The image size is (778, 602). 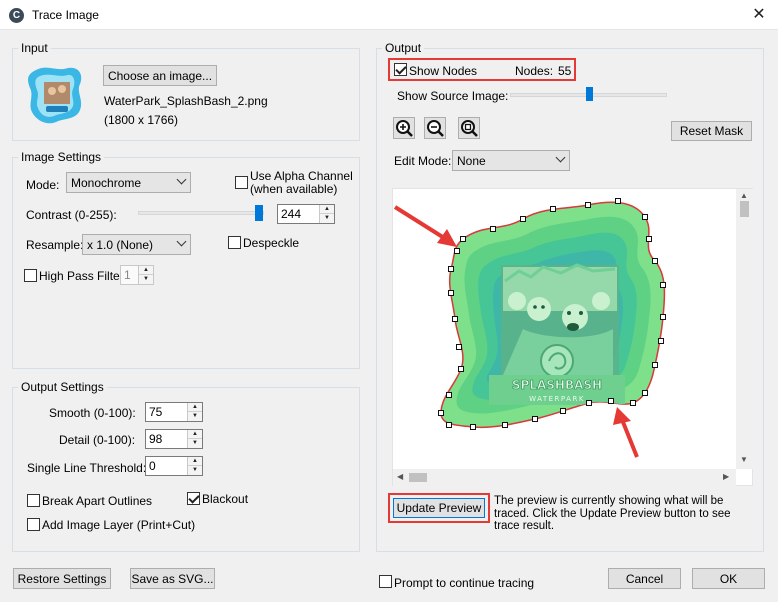 I want to click on contrast-value: 244, so click(x=291, y=214).